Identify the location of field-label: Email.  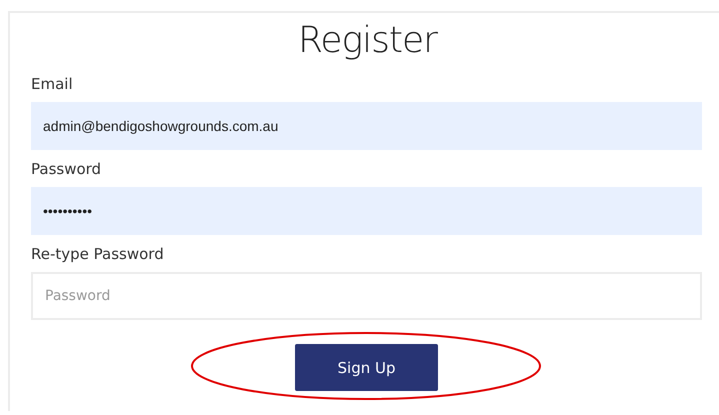
(52, 84).